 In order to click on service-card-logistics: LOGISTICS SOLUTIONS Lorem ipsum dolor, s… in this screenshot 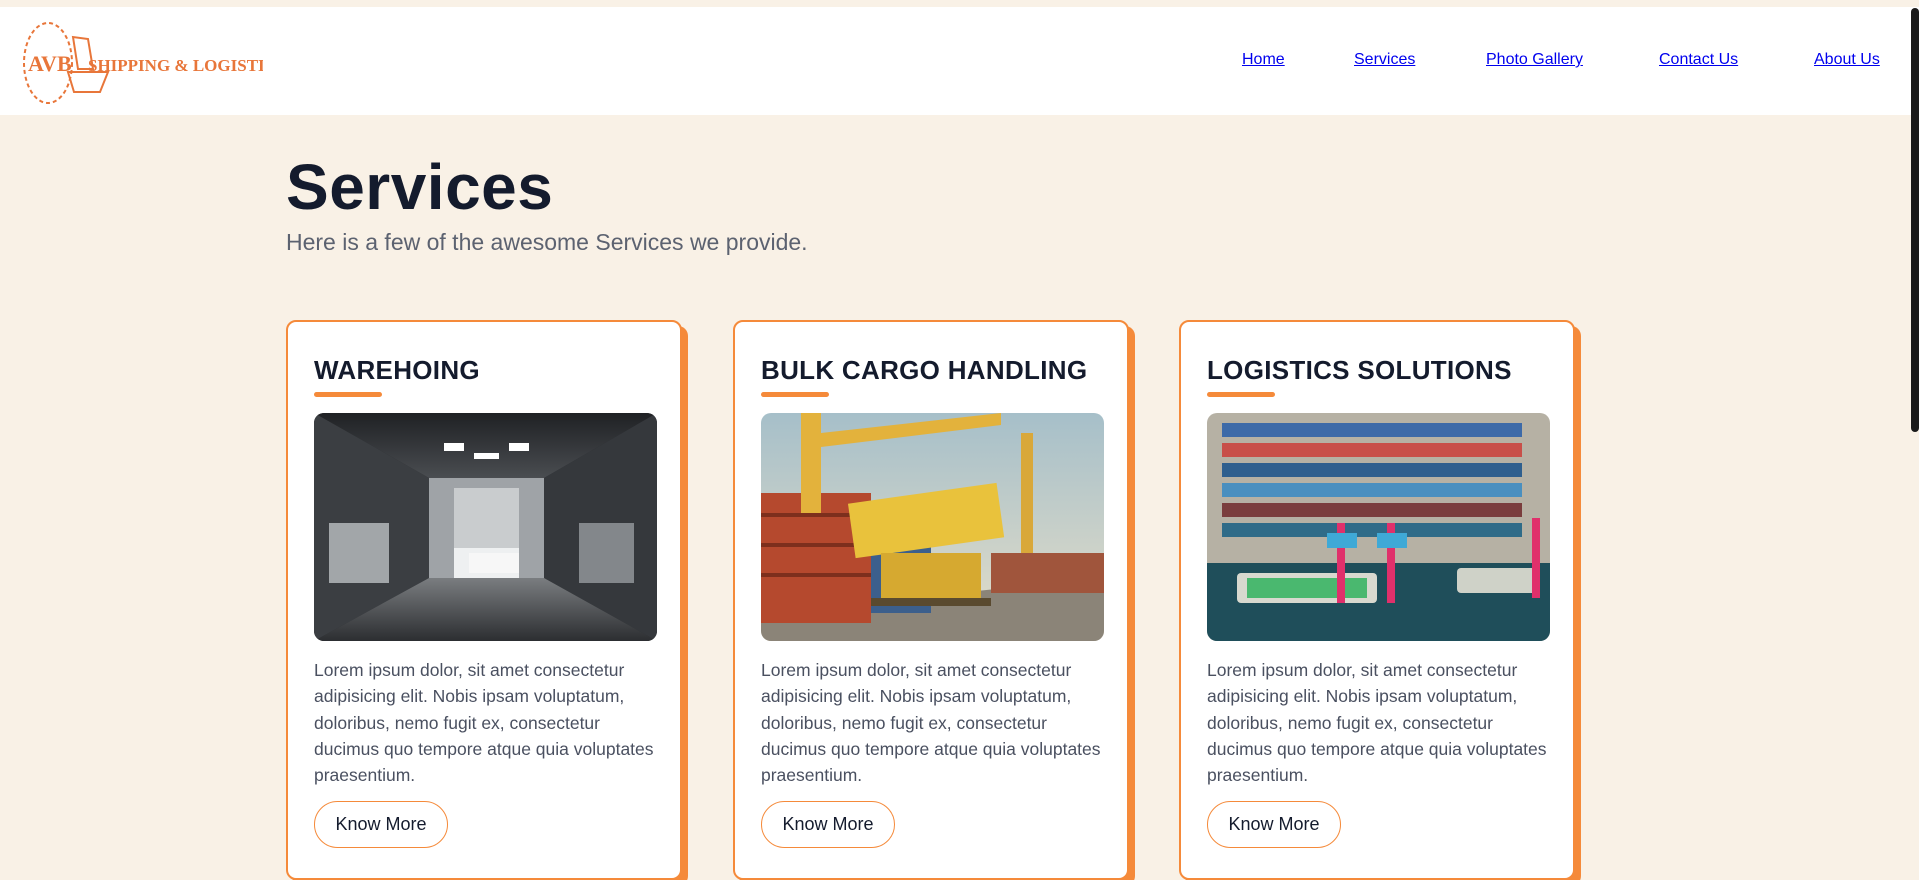, I will do `click(1377, 600)`.